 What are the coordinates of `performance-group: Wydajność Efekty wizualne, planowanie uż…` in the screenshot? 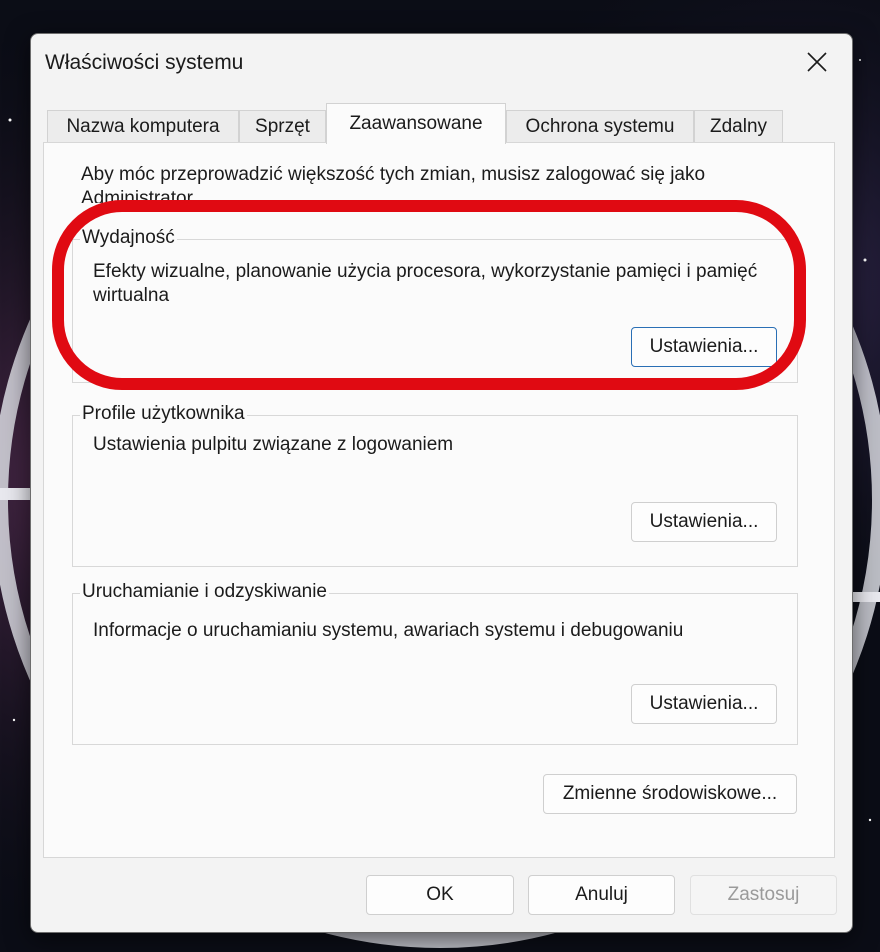 It's located at (435, 304).